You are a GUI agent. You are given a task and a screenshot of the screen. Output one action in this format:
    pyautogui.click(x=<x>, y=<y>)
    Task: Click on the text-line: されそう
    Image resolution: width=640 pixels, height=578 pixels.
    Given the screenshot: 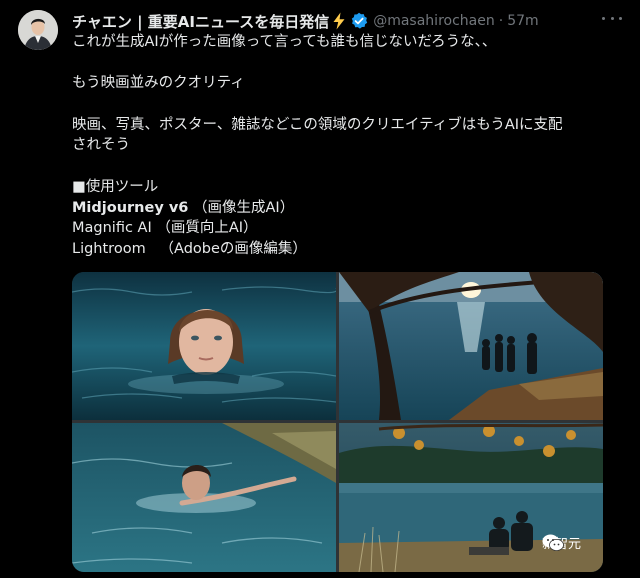 What is the action you would take?
    pyautogui.click(x=101, y=145)
    